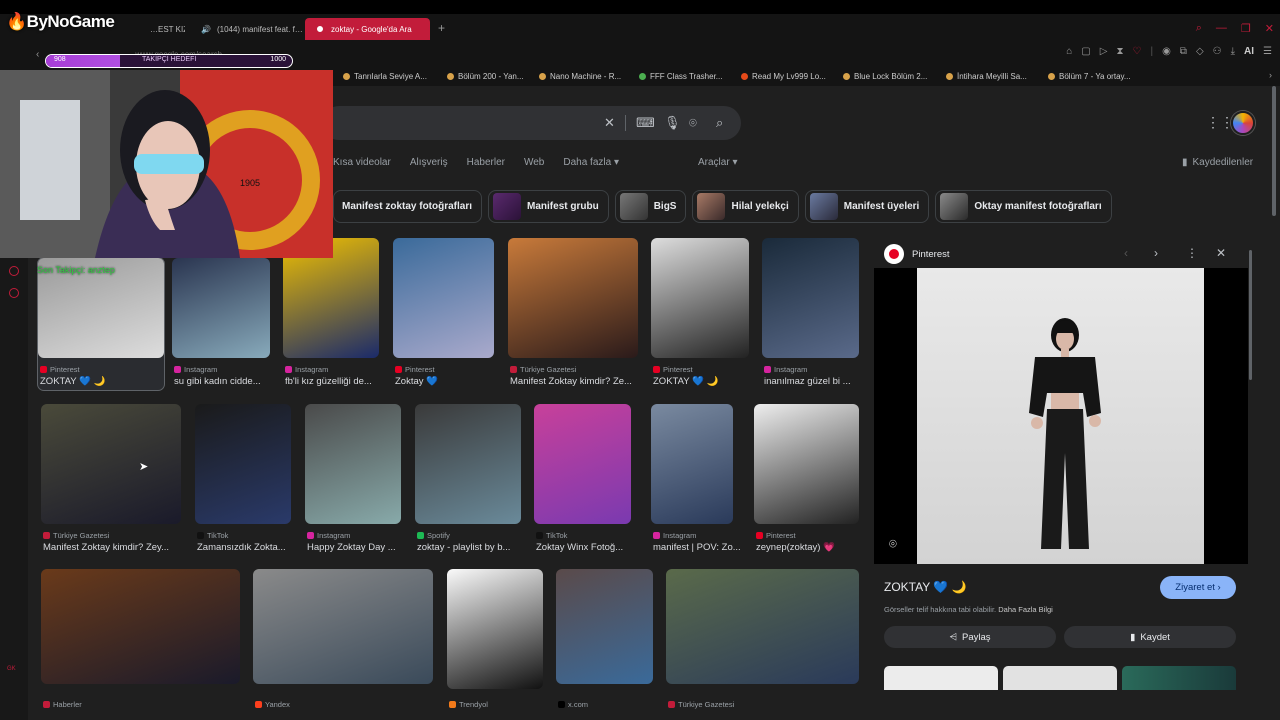 The image size is (1280, 720). Describe the element at coordinates (450, 381) in the screenshot. I see `result-caption: Zoktay 💙` at that location.